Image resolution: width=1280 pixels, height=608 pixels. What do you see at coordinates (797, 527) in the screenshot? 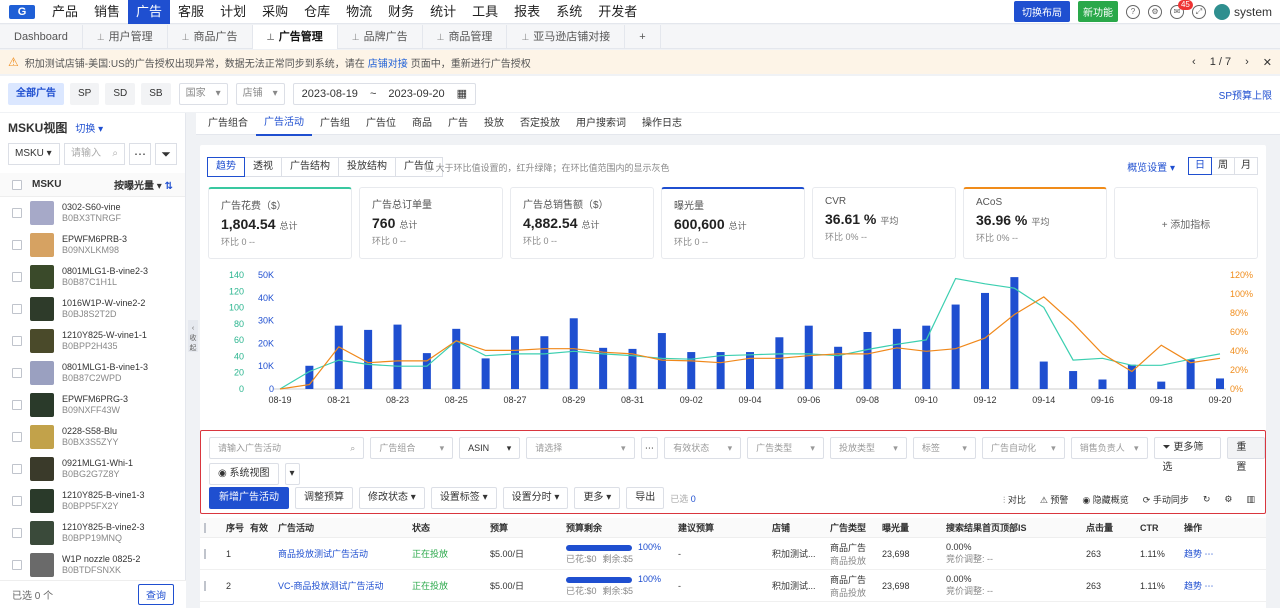
I see `column-header: 店铺` at bounding box center [797, 527].